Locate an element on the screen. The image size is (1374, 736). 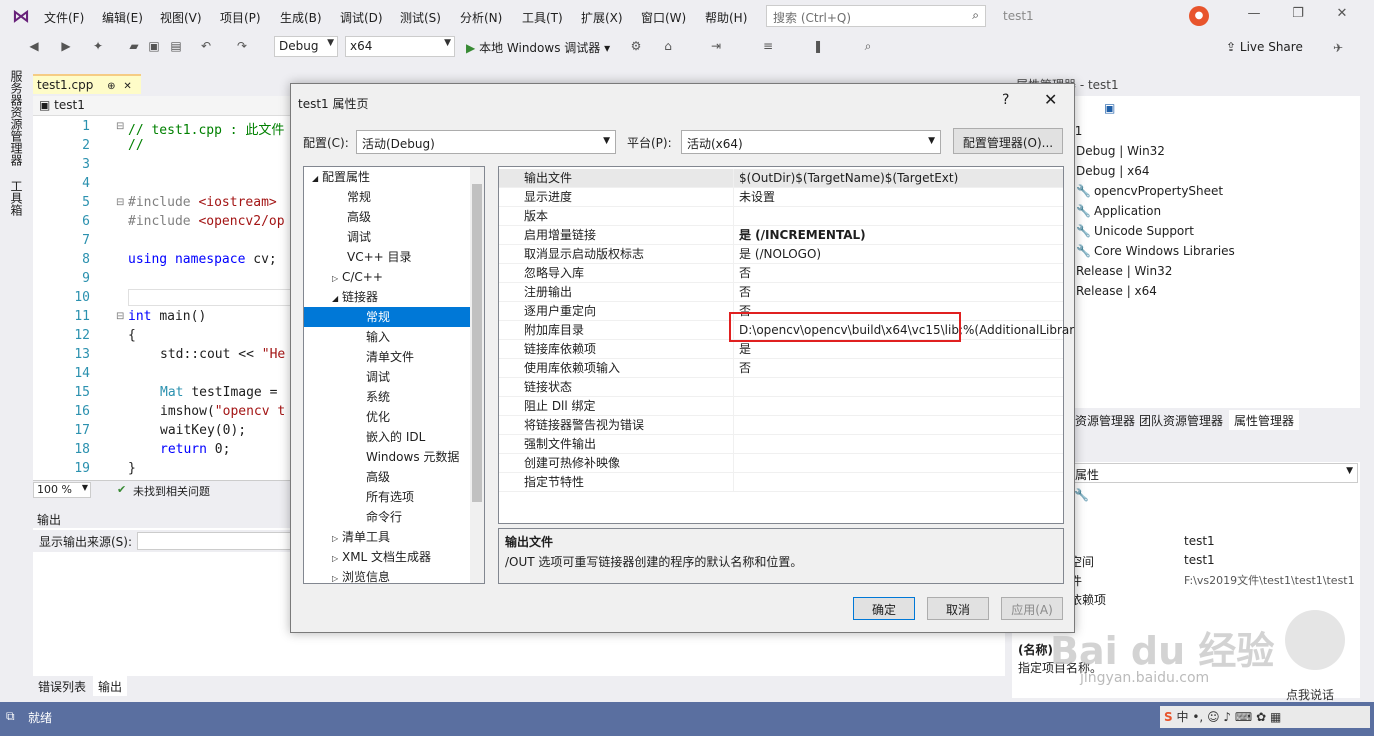
undo-icon: ↶ is located at coordinates (206, 46).